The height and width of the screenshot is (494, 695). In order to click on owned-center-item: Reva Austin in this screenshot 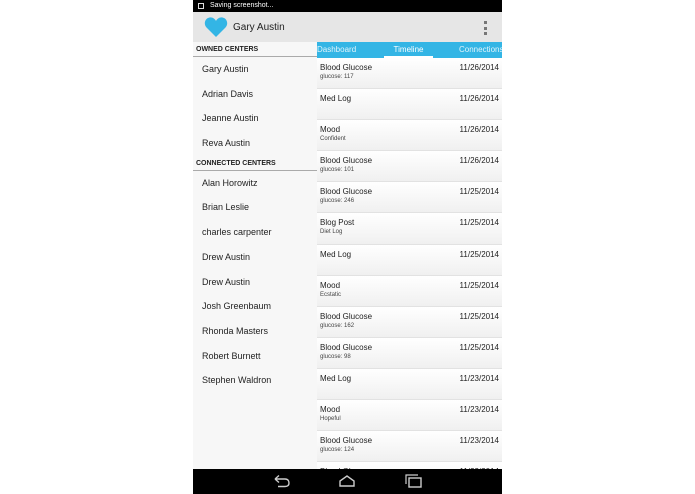, I will do `click(255, 143)`.